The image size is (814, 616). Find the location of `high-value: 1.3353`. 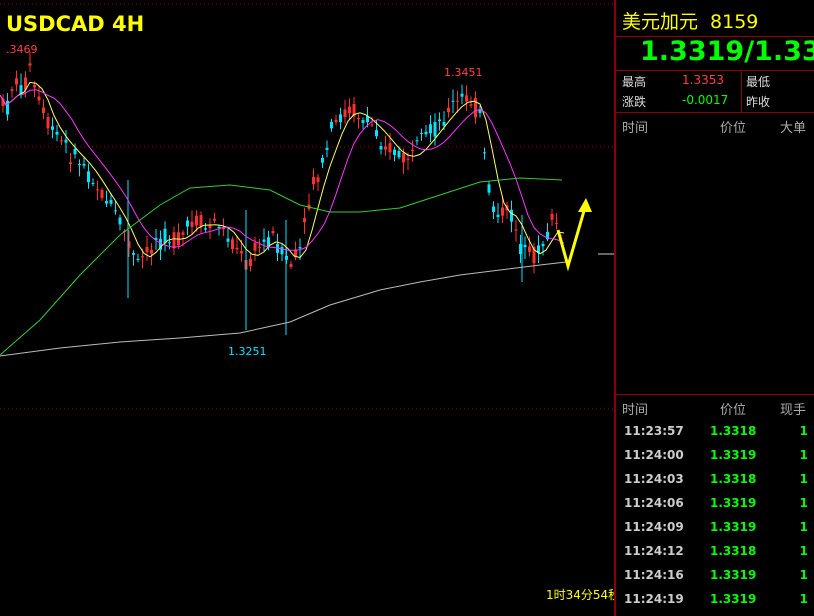

high-value: 1.3353 is located at coordinates (703, 80).